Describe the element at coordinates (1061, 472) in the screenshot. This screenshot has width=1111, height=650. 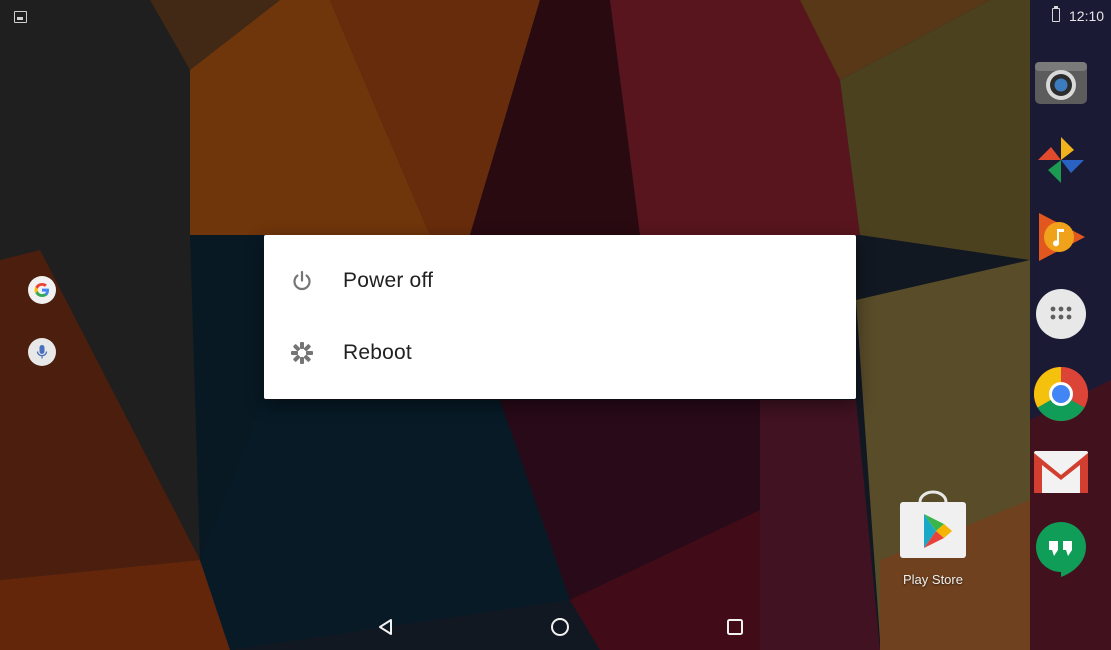
I see `gmail-icon` at that location.